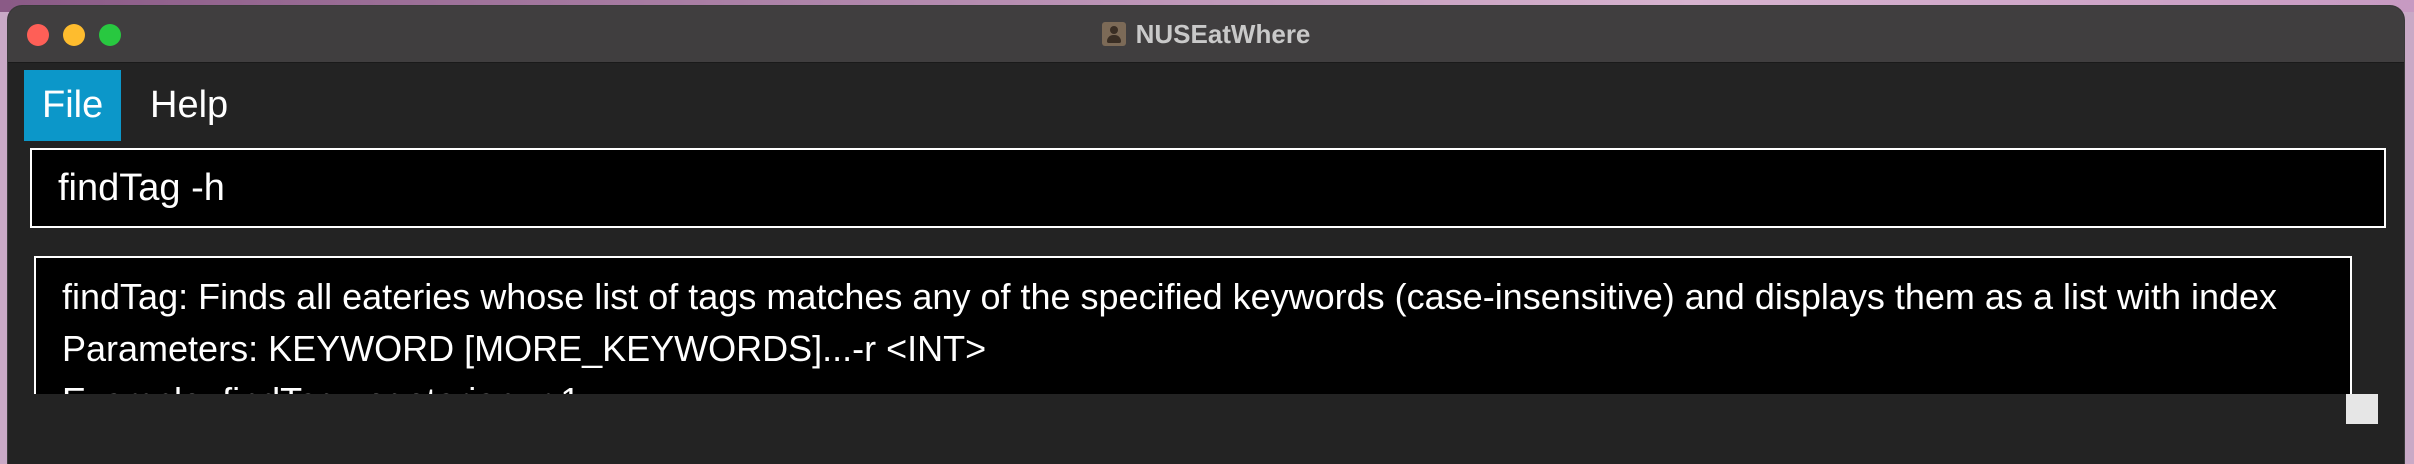 This screenshot has width=2414, height=464. What do you see at coordinates (321, 387) in the screenshot?
I see `result-line: Example: findTag vegetarian -r 1` at bounding box center [321, 387].